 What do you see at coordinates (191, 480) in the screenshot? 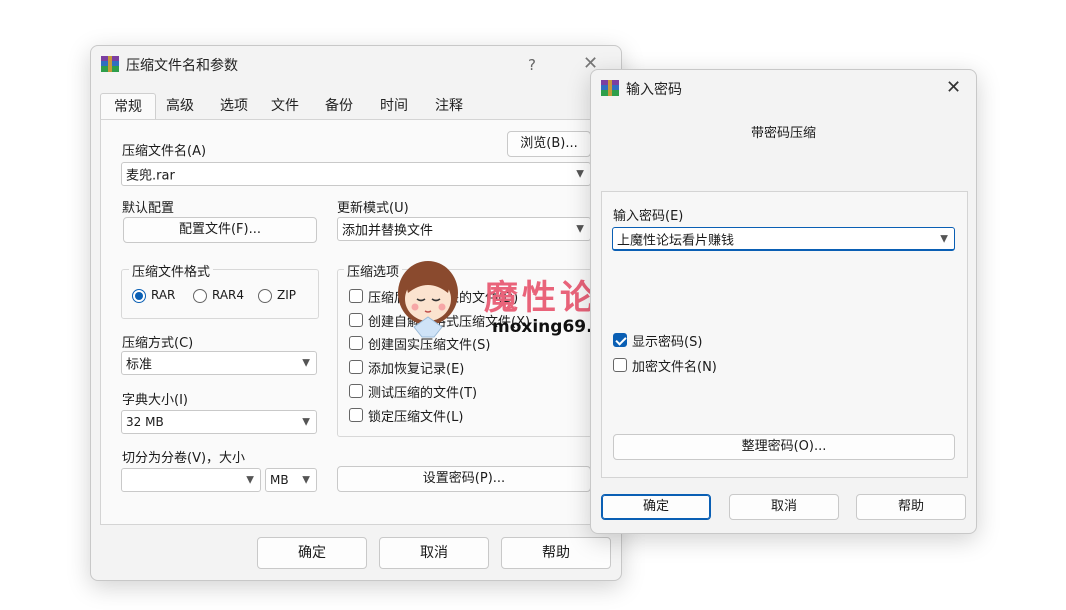
I see `split-size-select: ▼` at bounding box center [191, 480].